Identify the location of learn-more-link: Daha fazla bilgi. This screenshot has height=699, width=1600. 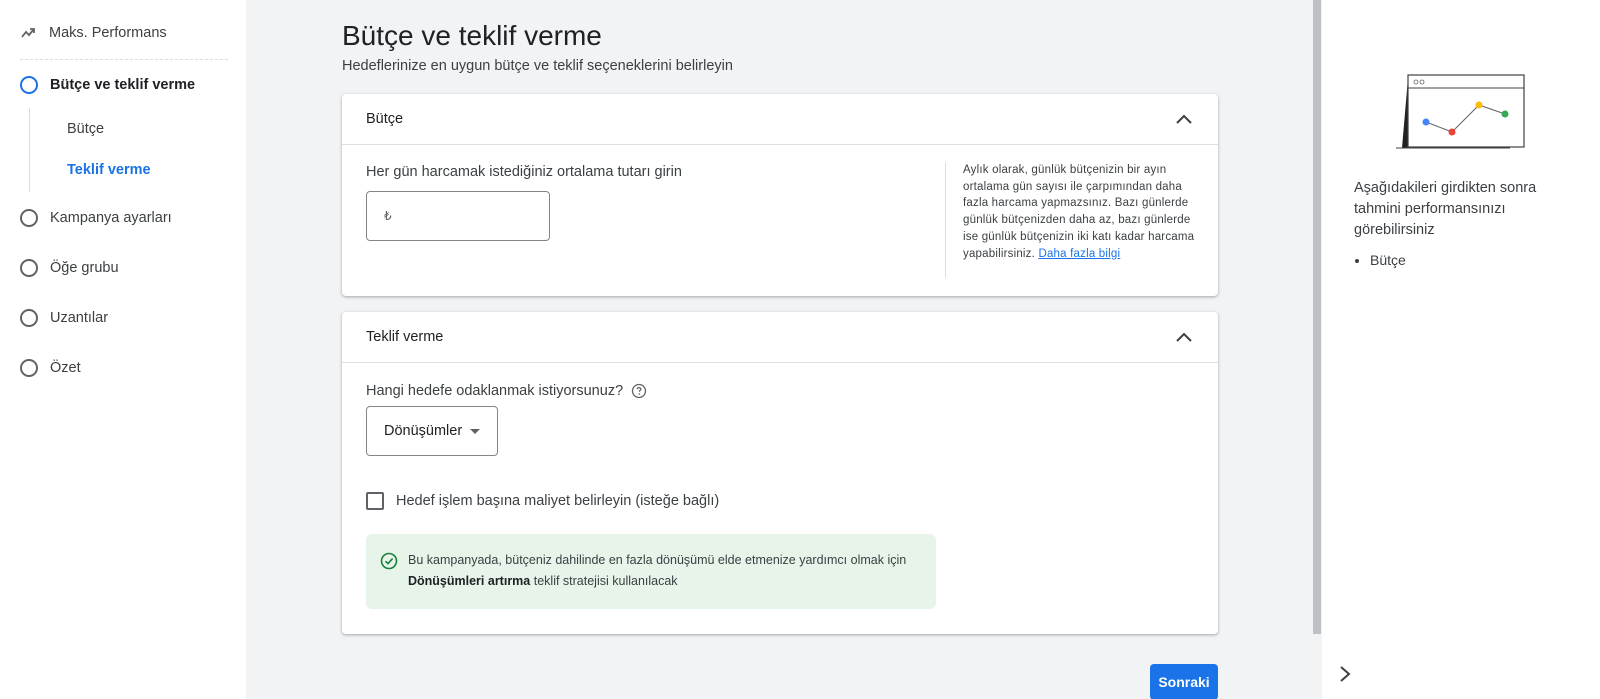
(1079, 254).